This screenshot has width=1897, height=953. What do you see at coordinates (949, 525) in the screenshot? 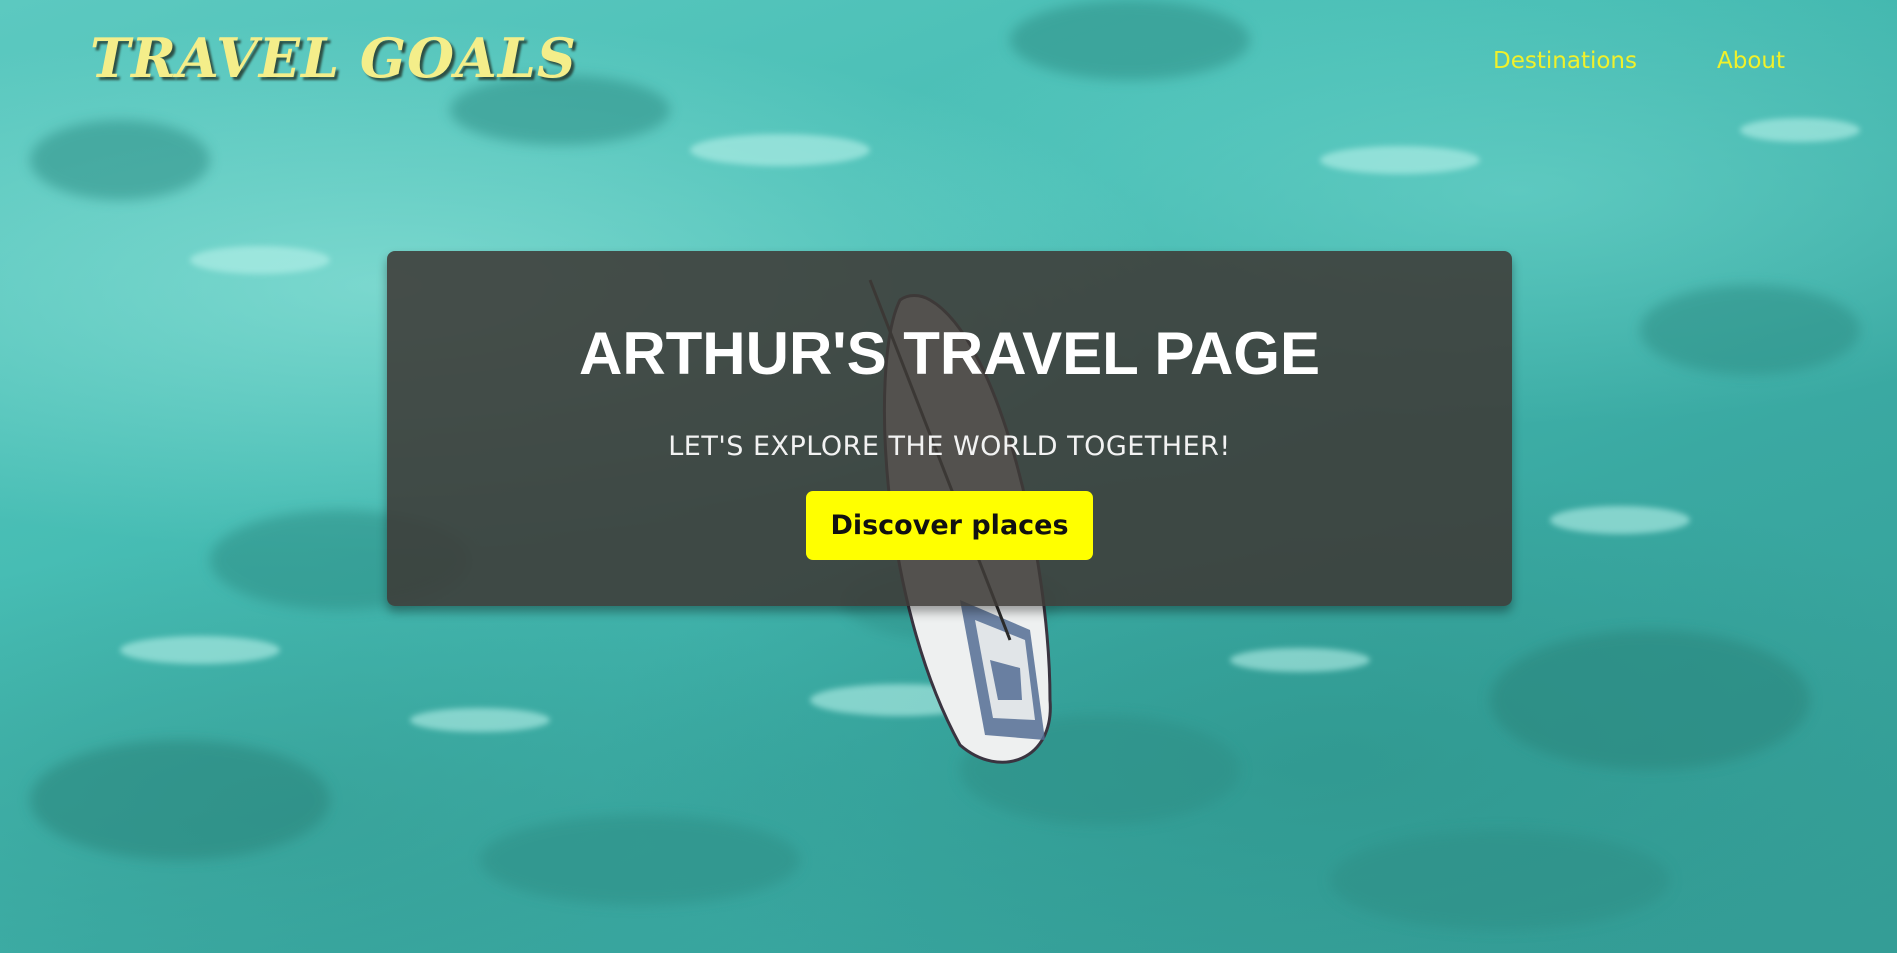
I see `discover-places-button: Discover places` at bounding box center [949, 525].